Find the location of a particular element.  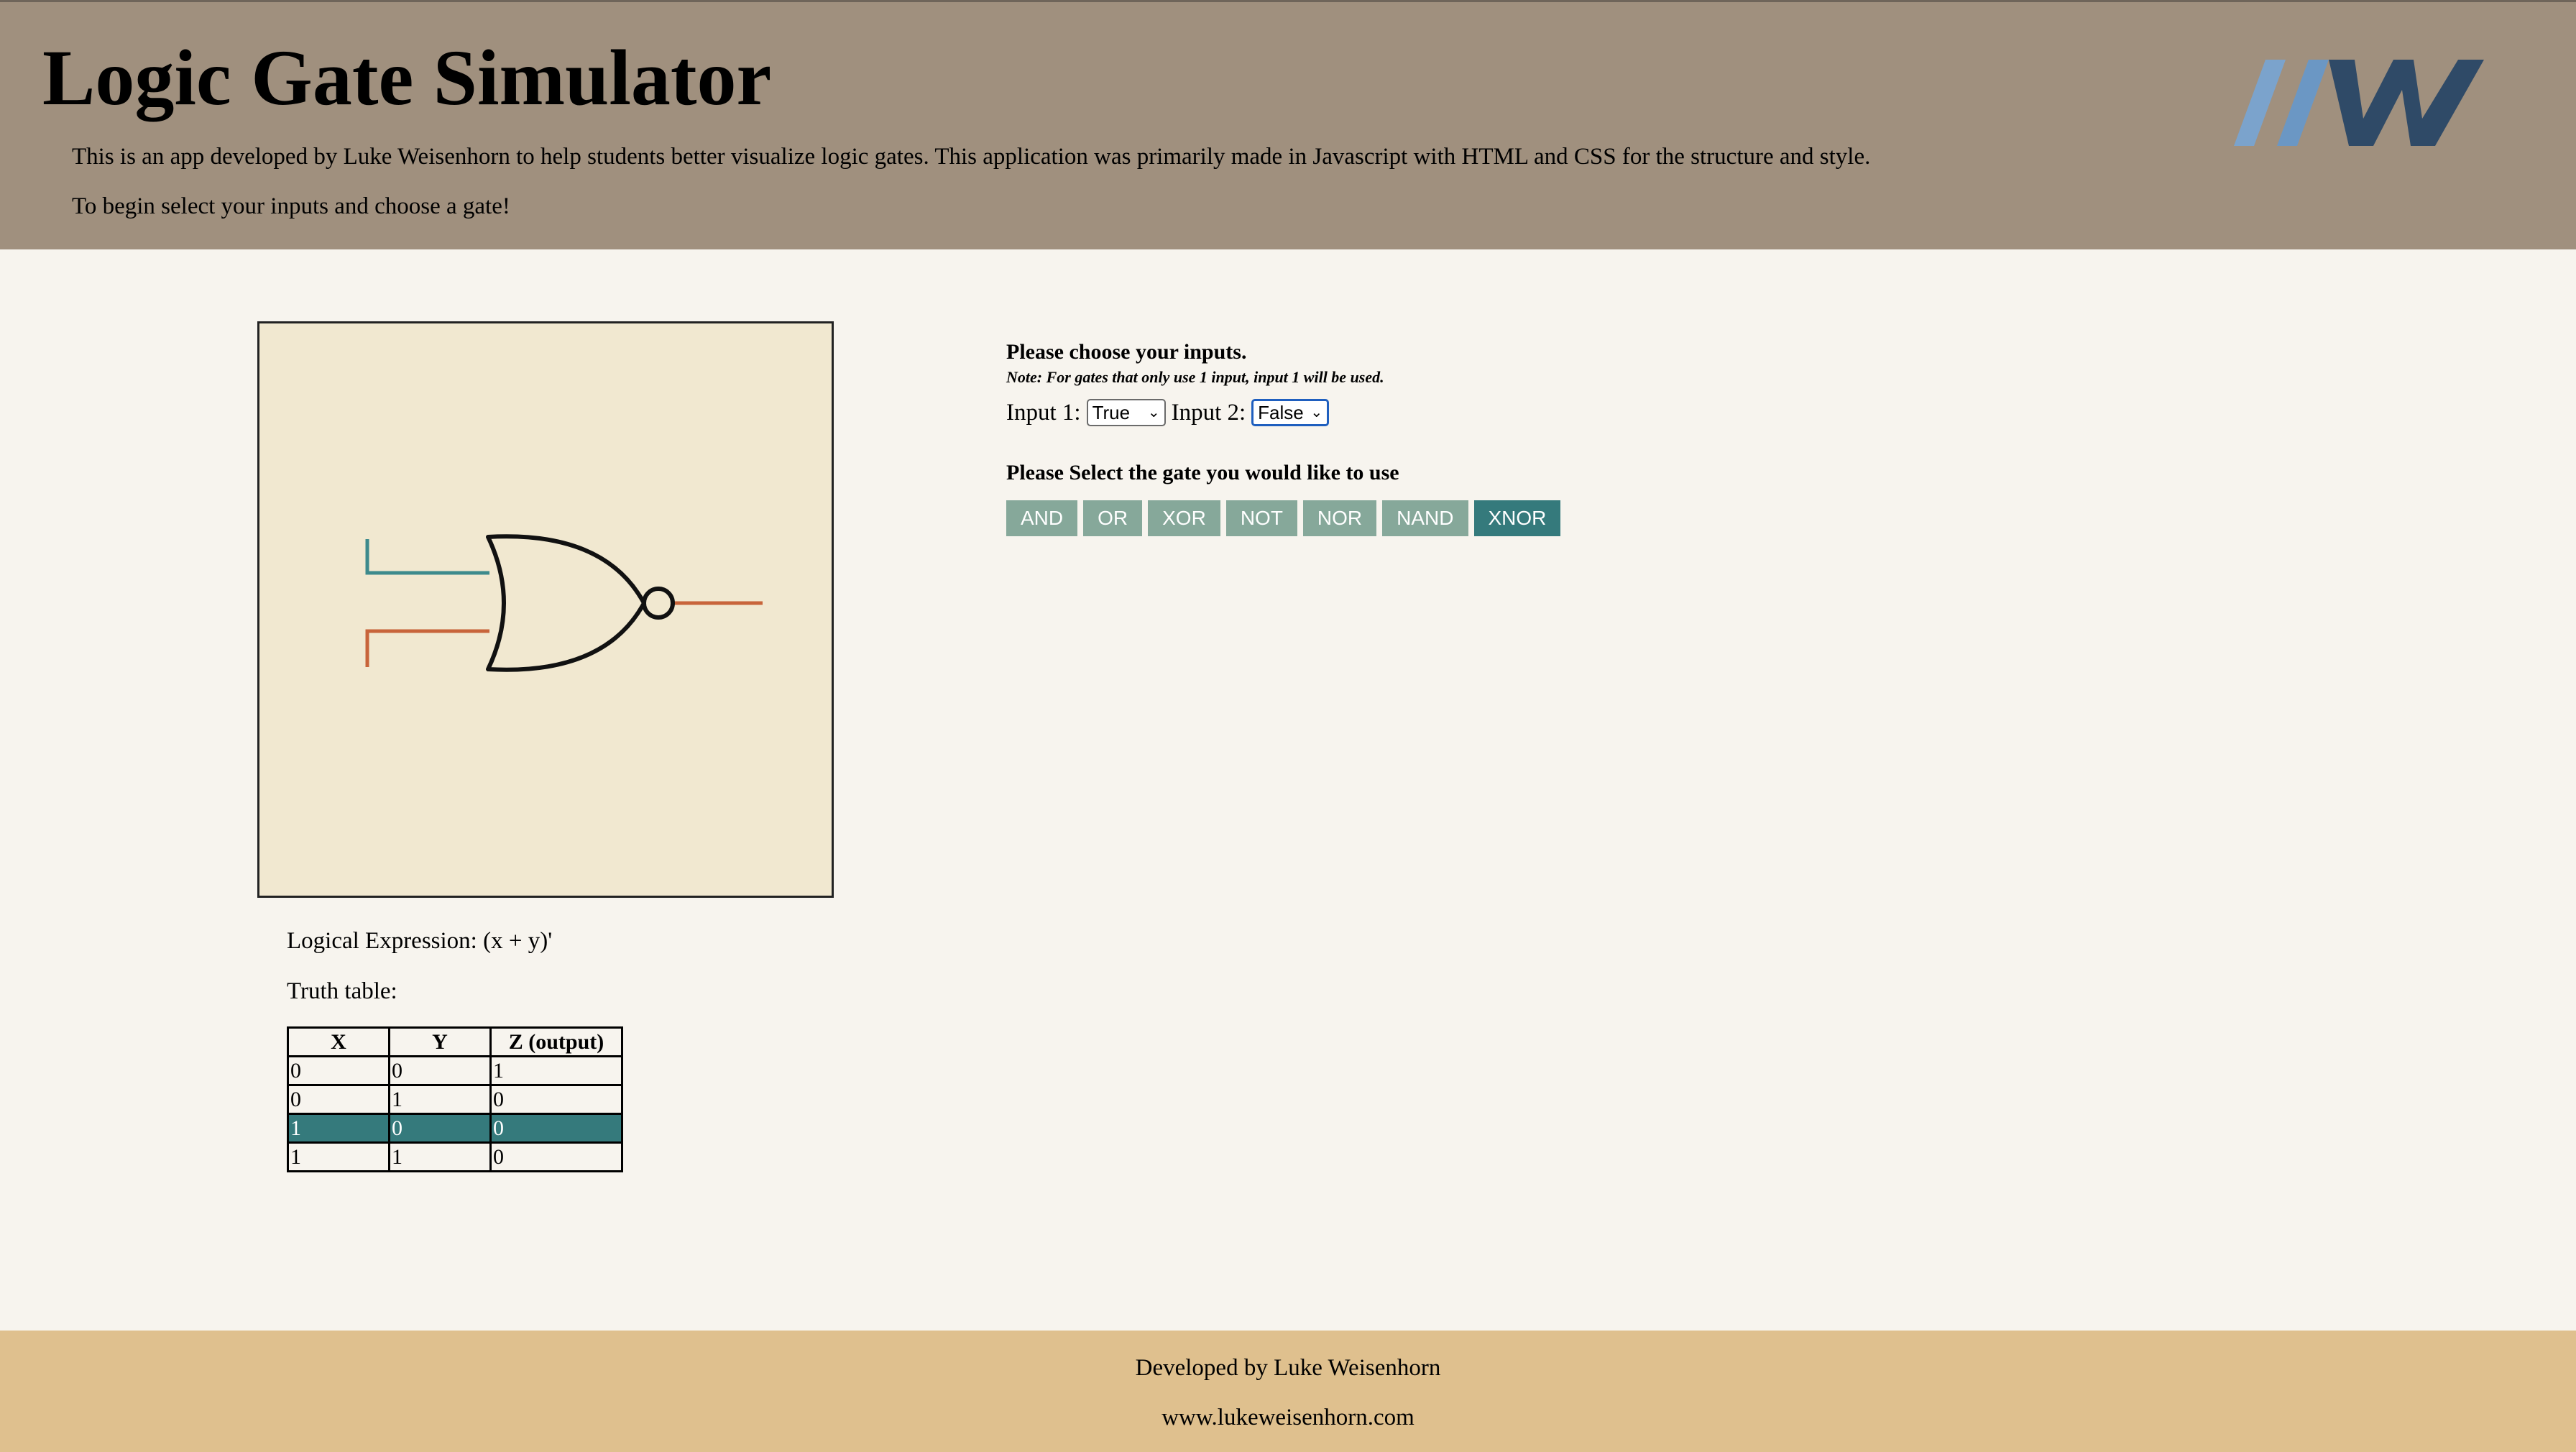

gate-canvas is located at coordinates (545, 609).